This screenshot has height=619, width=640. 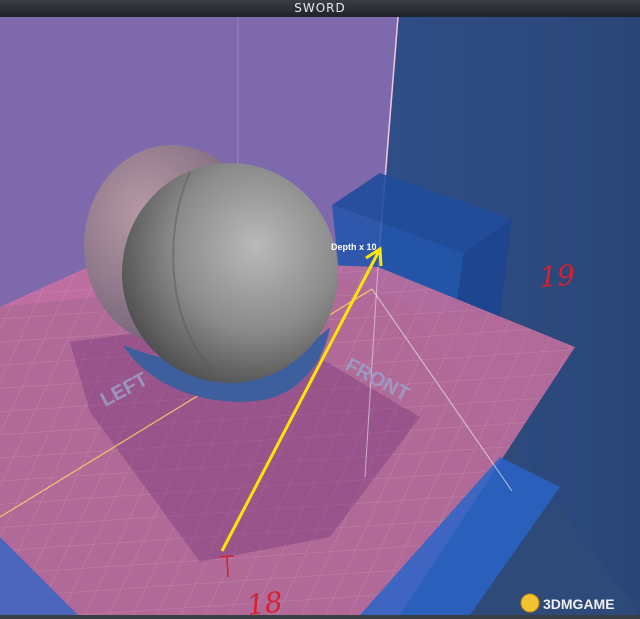 I want to click on title-bar: SWORD, so click(x=320, y=9).